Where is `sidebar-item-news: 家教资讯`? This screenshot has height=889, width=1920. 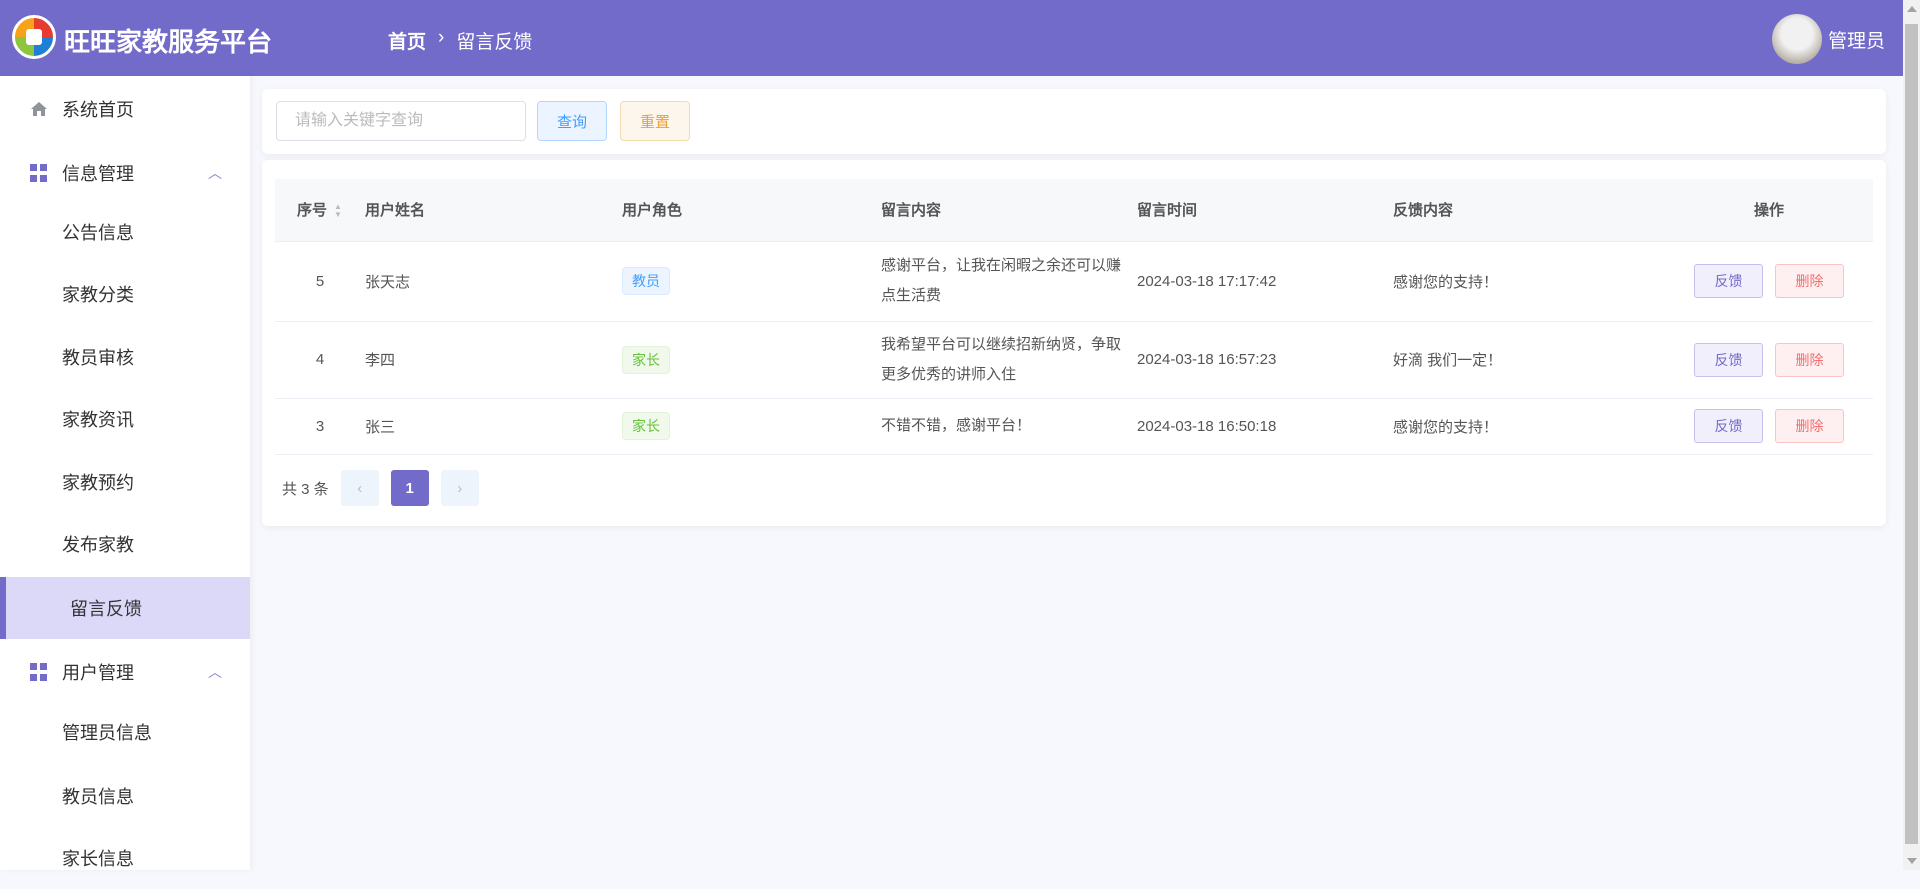 sidebar-item-news: 家教资讯 is located at coordinates (125, 419).